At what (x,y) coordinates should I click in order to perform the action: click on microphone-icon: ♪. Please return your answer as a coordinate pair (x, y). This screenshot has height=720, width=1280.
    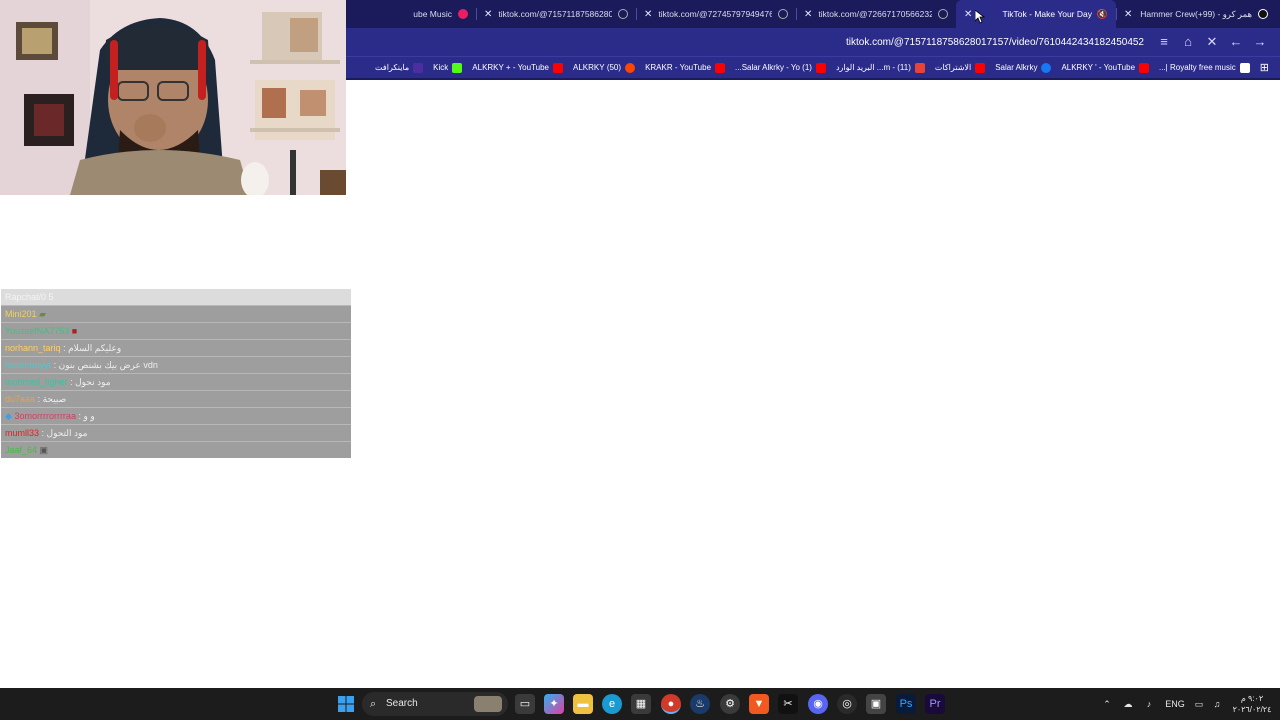
    Looking at the image, I should click on (1149, 704).